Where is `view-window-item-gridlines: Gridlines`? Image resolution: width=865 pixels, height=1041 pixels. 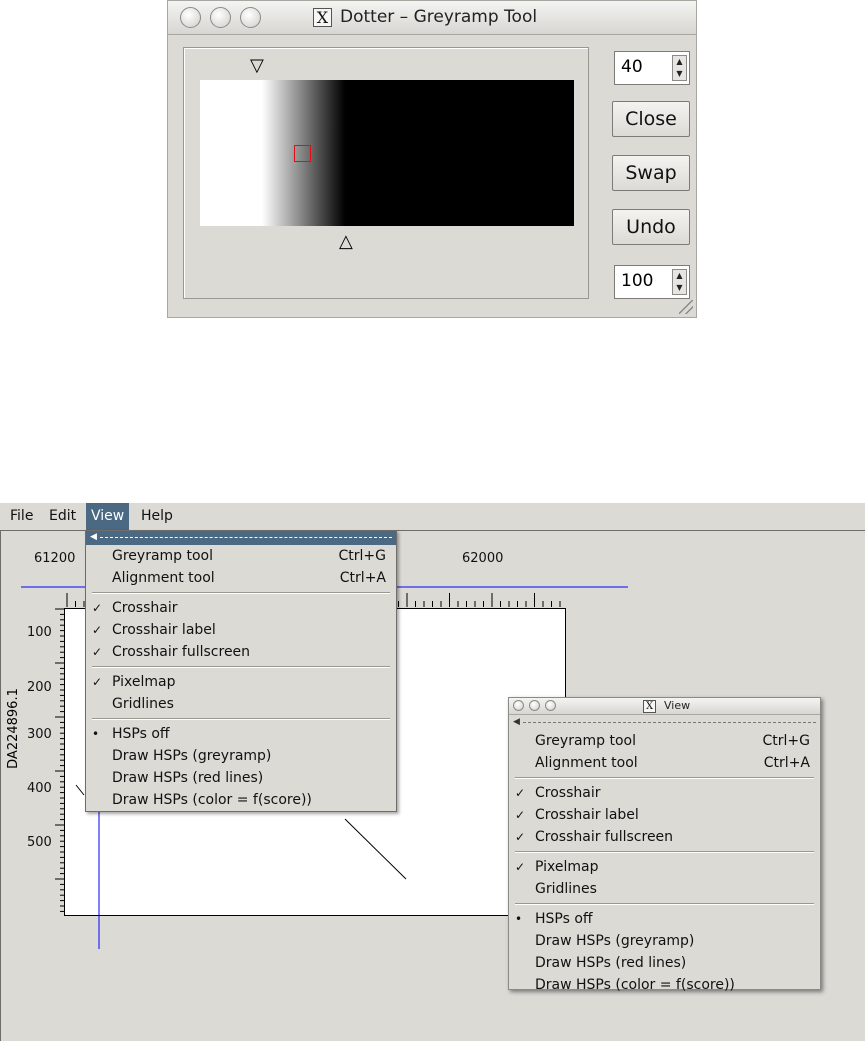 view-window-item-gridlines: Gridlines is located at coordinates (664, 889).